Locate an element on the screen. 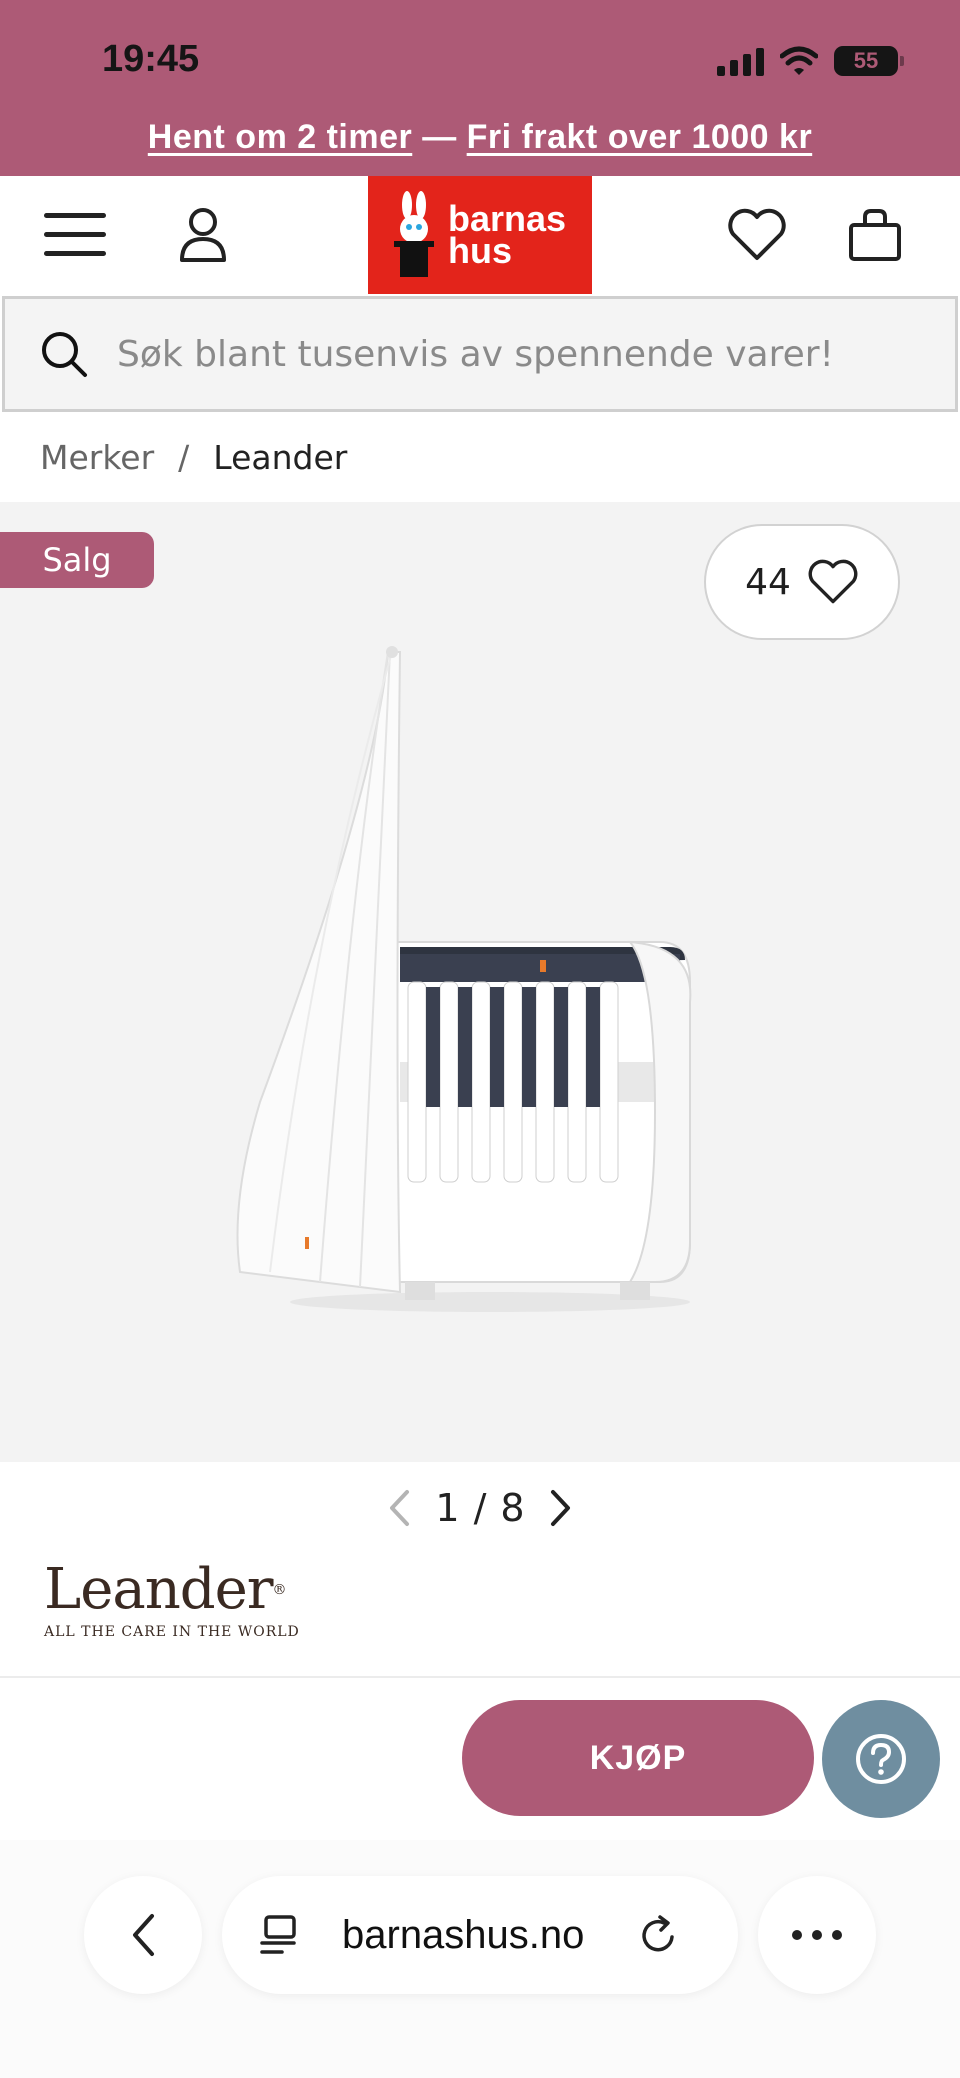 The height and width of the screenshot is (2078, 960). status-time: 19:45 is located at coordinates (151, 59).